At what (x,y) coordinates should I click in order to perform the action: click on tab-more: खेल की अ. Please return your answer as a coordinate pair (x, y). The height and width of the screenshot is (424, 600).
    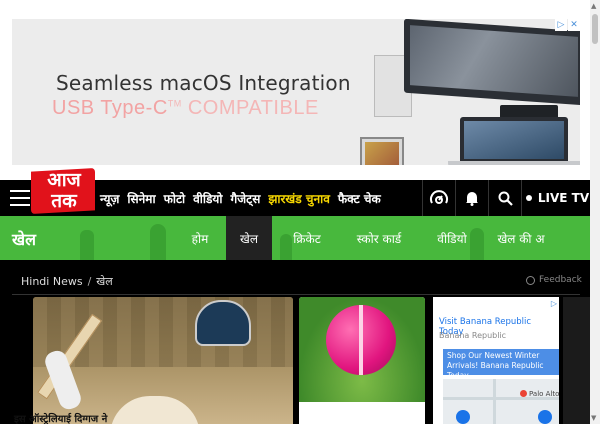
    Looking at the image, I should click on (521, 238).